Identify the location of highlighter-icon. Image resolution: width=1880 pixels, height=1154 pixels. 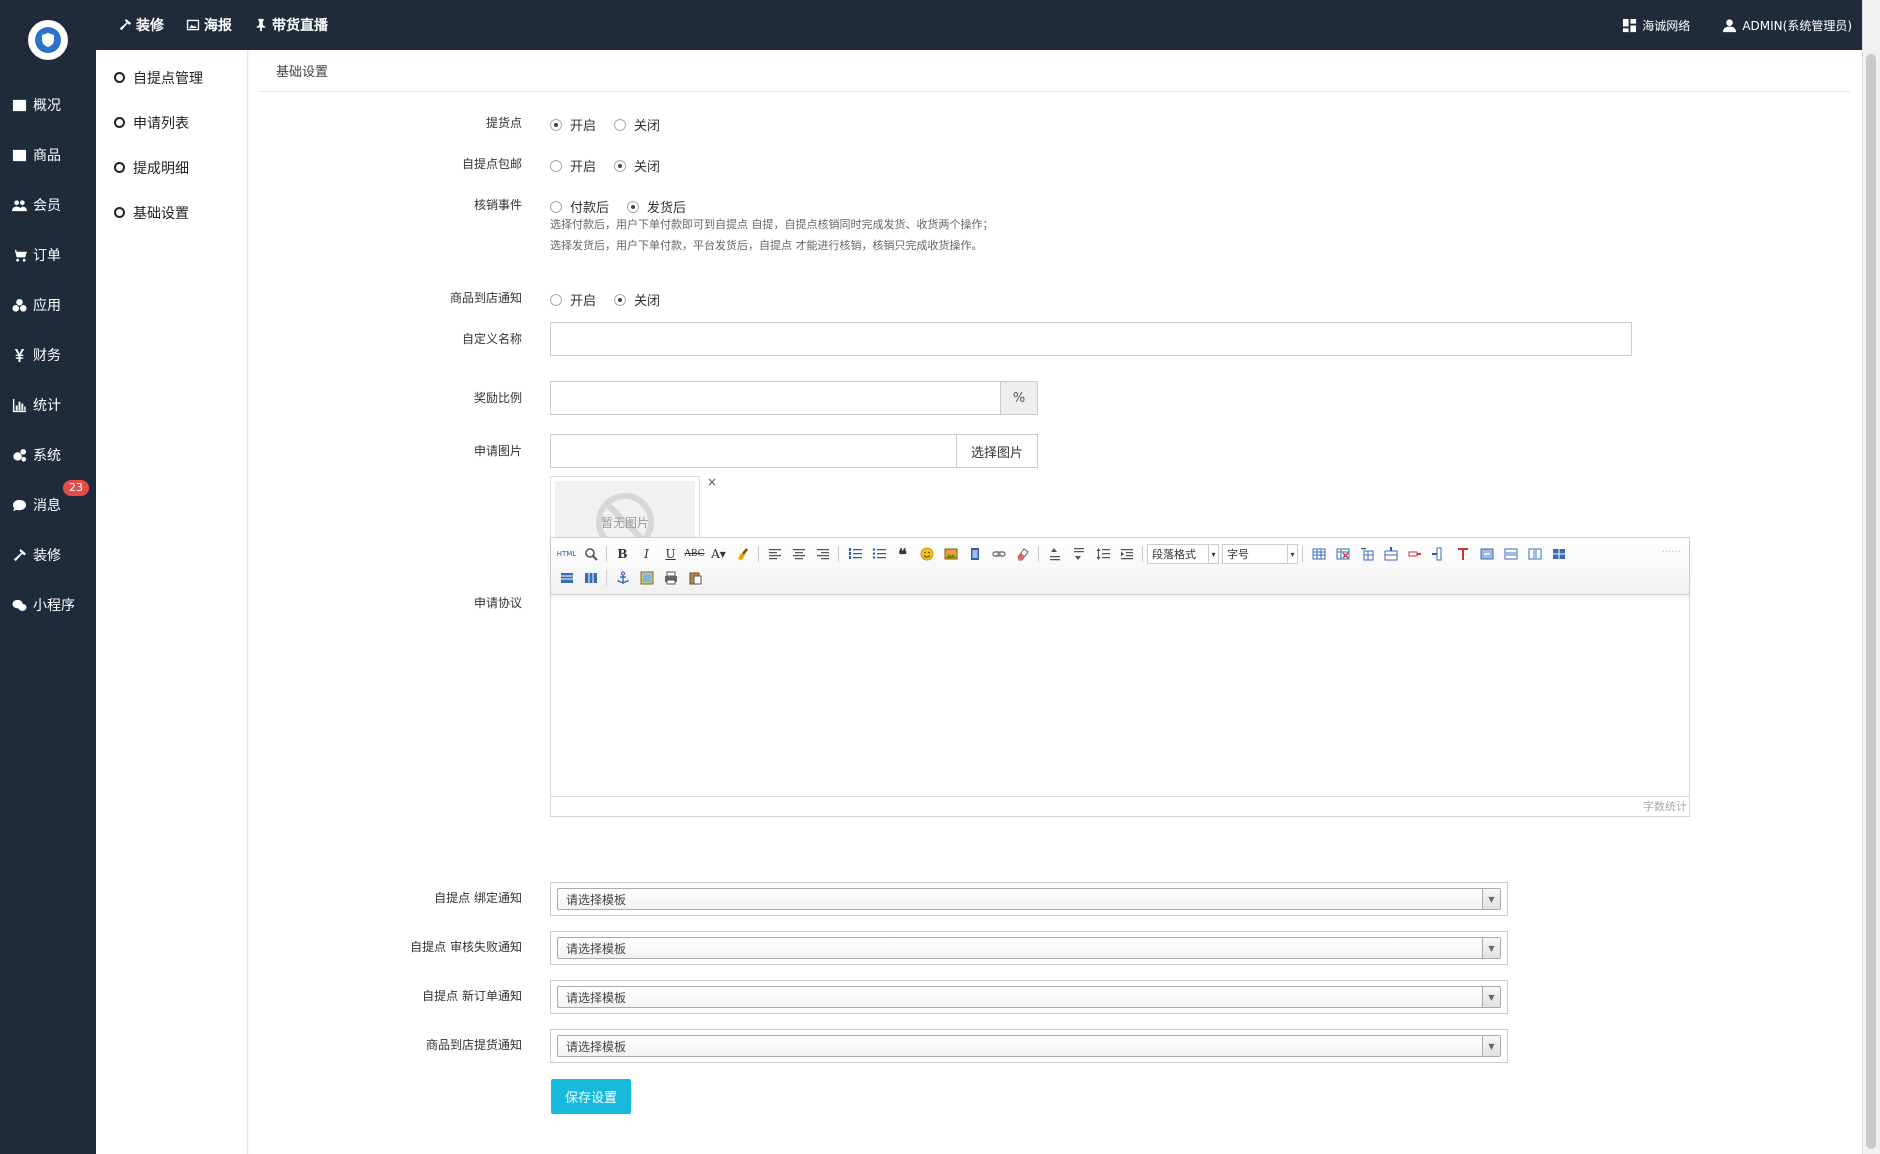
(742, 554).